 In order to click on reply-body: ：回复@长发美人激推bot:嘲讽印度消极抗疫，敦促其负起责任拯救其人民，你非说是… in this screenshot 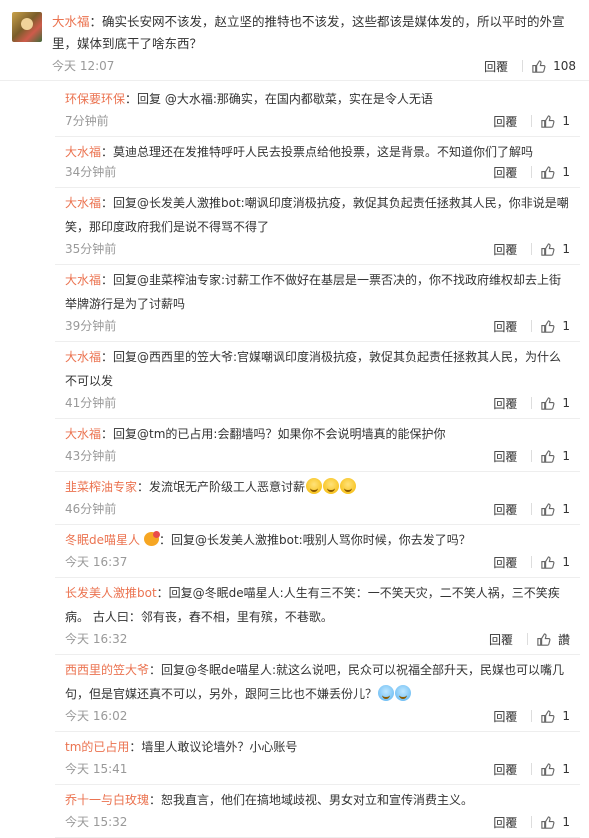, I will do `click(317, 215)`.